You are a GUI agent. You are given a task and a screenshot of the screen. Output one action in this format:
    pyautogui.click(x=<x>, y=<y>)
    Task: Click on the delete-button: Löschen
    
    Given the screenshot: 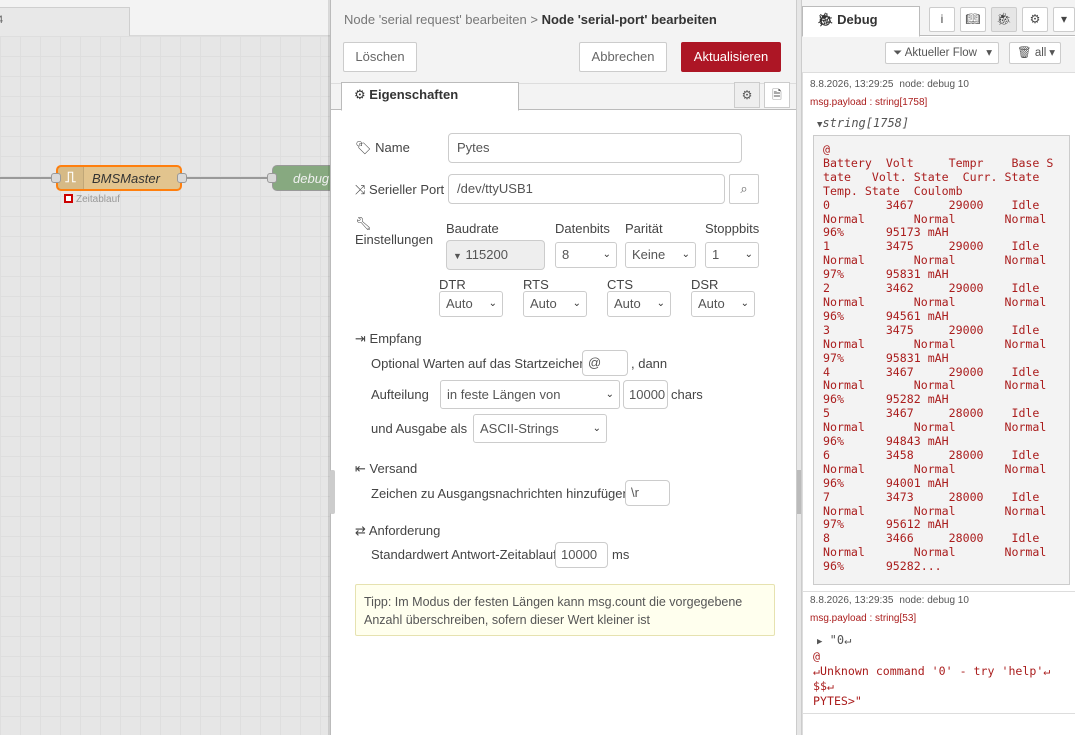 What is the action you would take?
    pyautogui.click(x=380, y=57)
    